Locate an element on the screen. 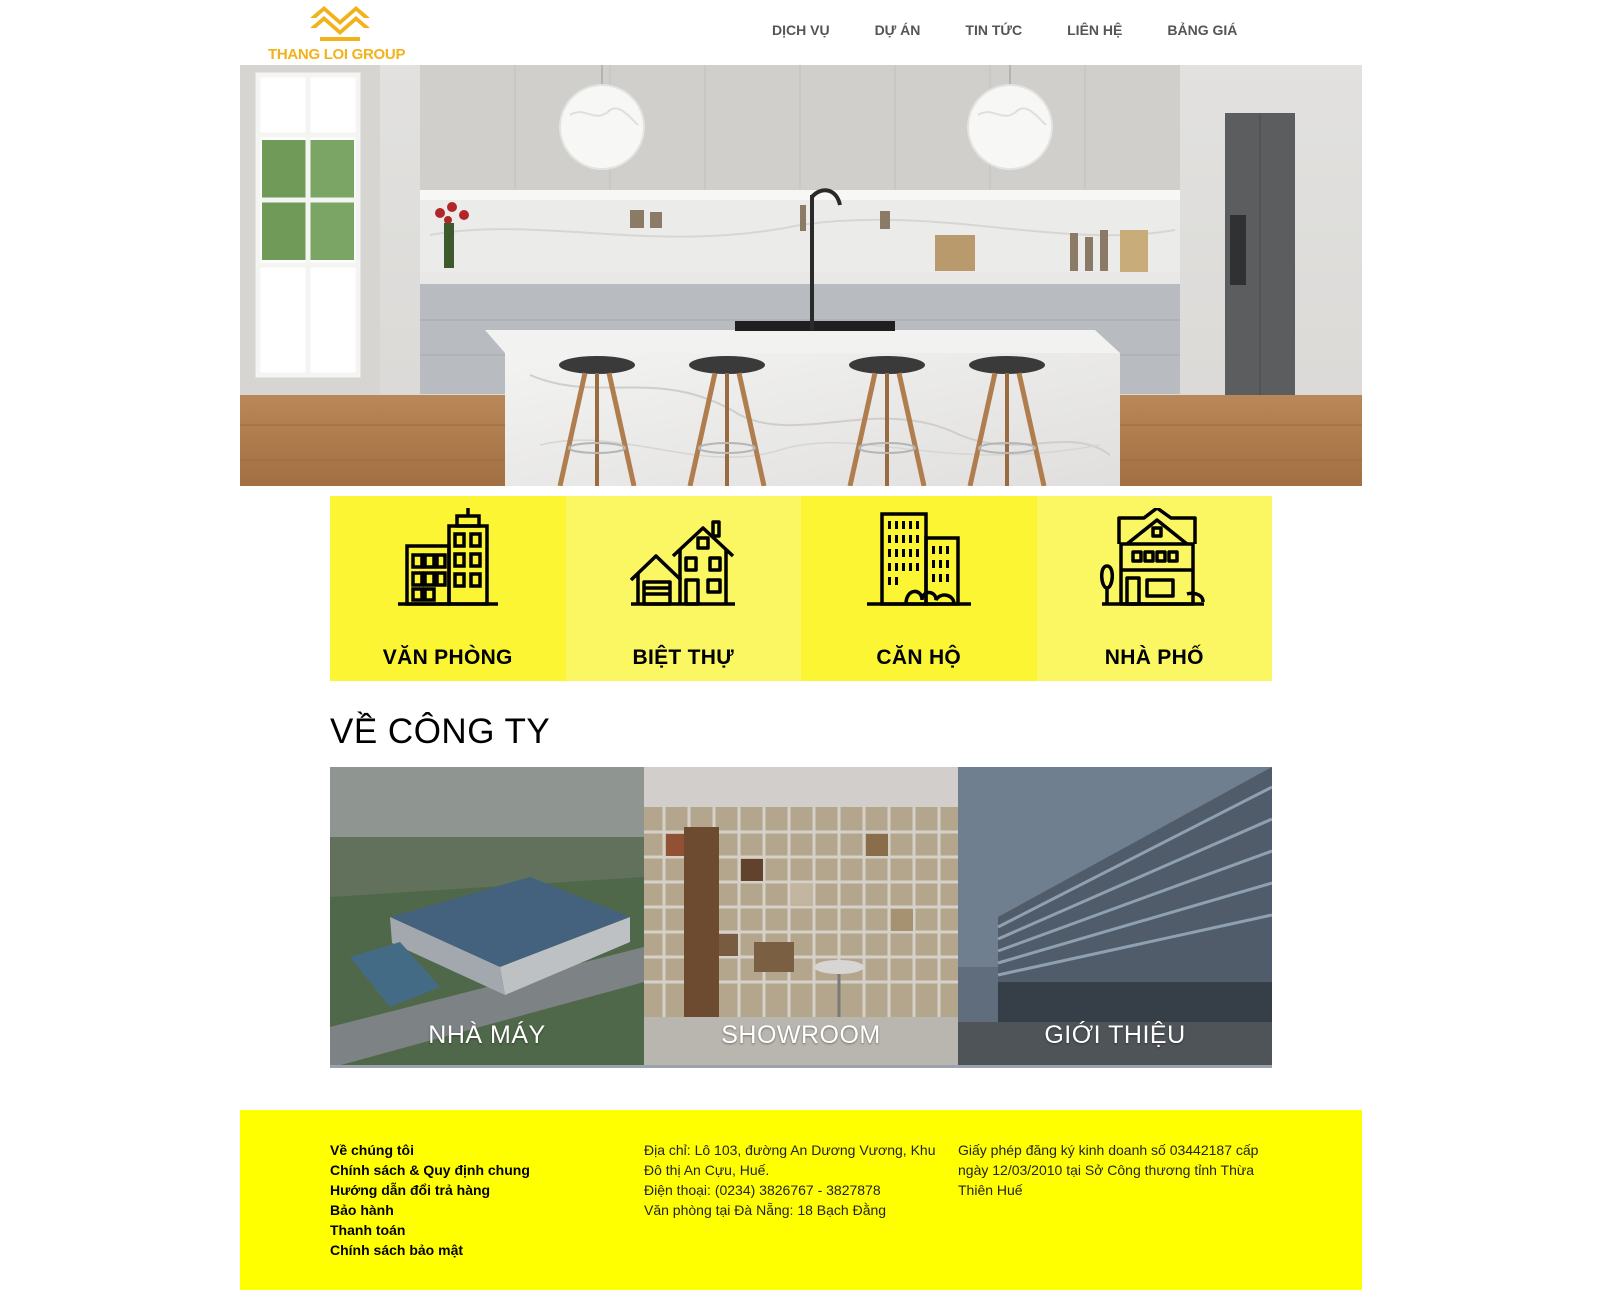 This screenshot has width=1600, height=1300. footer-link-huong-dan-doi-tra: Hướng dẫn đổi trả hàng is located at coordinates (430, 1190).